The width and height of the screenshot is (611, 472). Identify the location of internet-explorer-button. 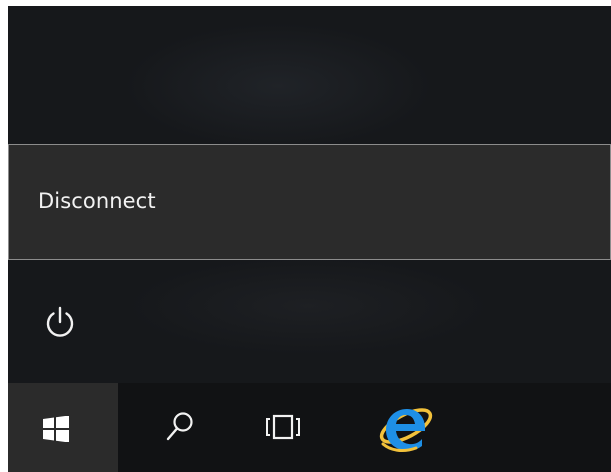
(408, 427).